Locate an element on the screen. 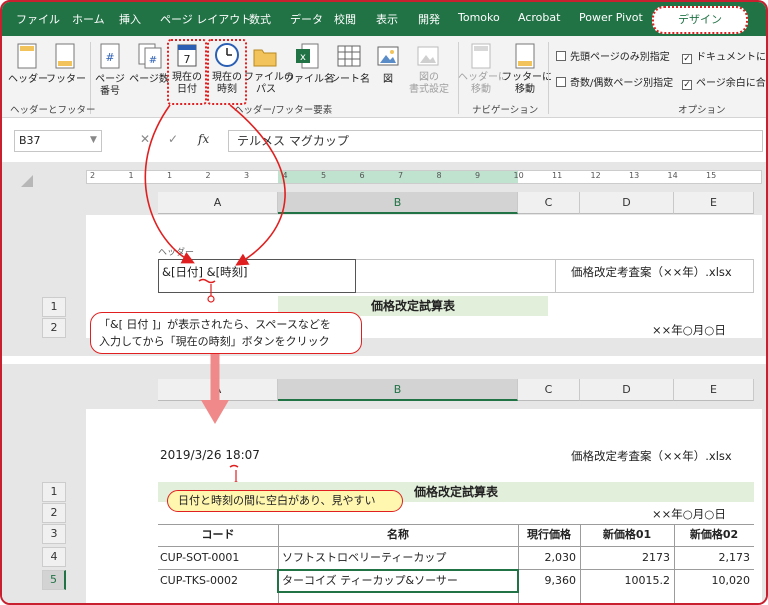 The width and height of the screenshot is (768, 605). arrow-down-head is located at coordinates (215, 412).